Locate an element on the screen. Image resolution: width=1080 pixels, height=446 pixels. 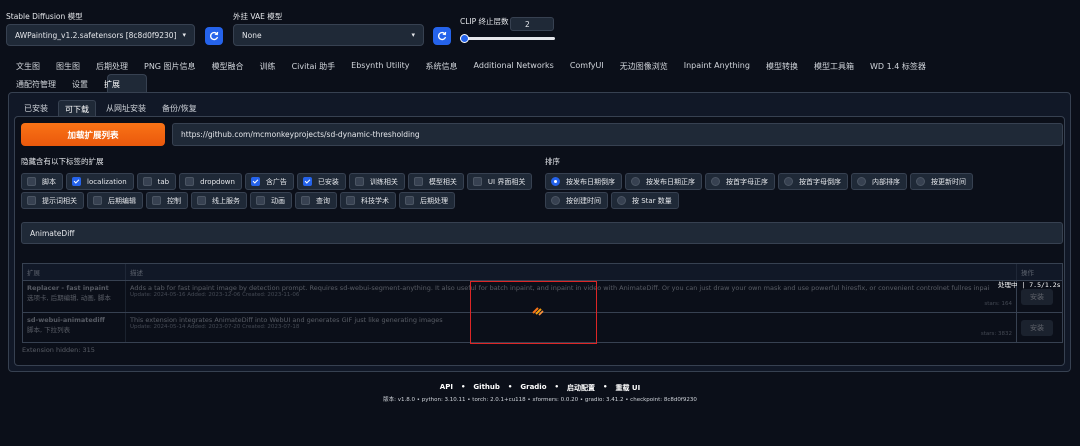
sort-label: 排序 is located at coordinates (552, 161).